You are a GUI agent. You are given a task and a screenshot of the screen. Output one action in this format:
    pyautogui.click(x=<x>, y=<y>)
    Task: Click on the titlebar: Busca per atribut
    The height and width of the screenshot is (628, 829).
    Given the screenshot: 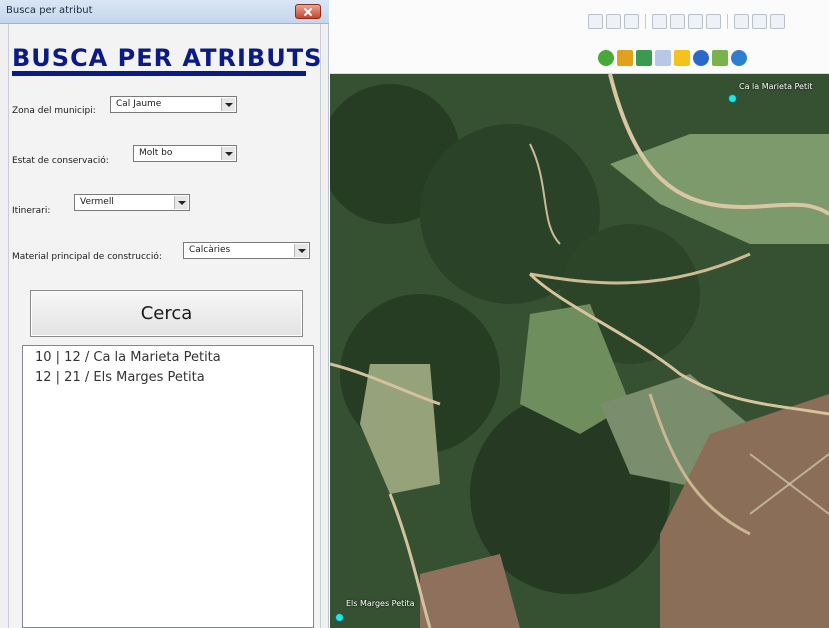 What is the action you would take?
    pyautogui.click(x=164, y=12)
    